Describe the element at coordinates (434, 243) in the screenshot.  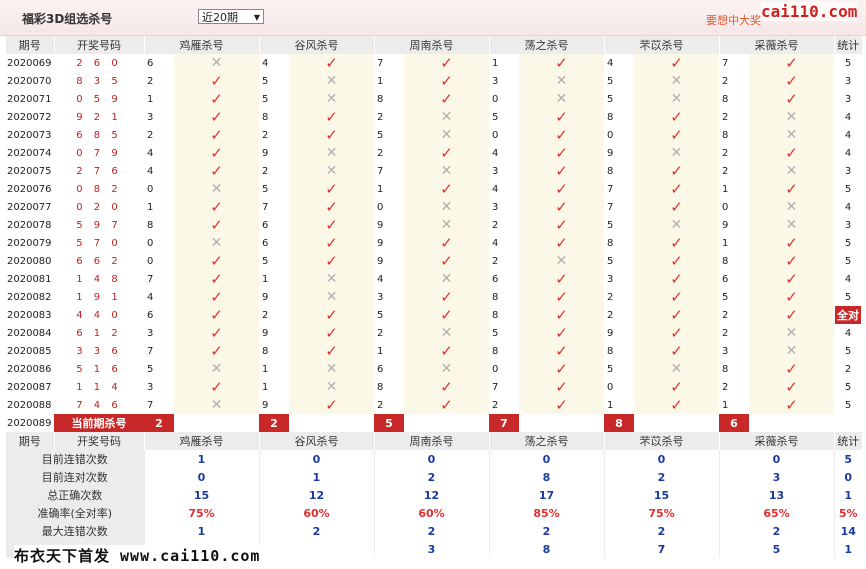
I see `table-row: 2020079 5 7 0 0 ✕ 6 ✓ 9 ✓ 4 ✓ 8 ✓ 1 ✓ 5` at that location.